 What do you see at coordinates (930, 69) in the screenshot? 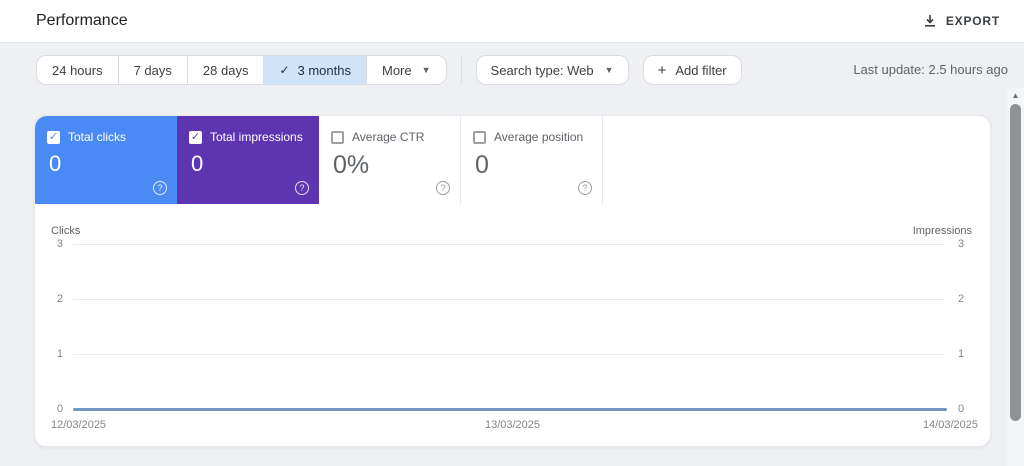
I see `last-update-text: Last update: 2.5 hours ago` at bounding box center [930, 69].